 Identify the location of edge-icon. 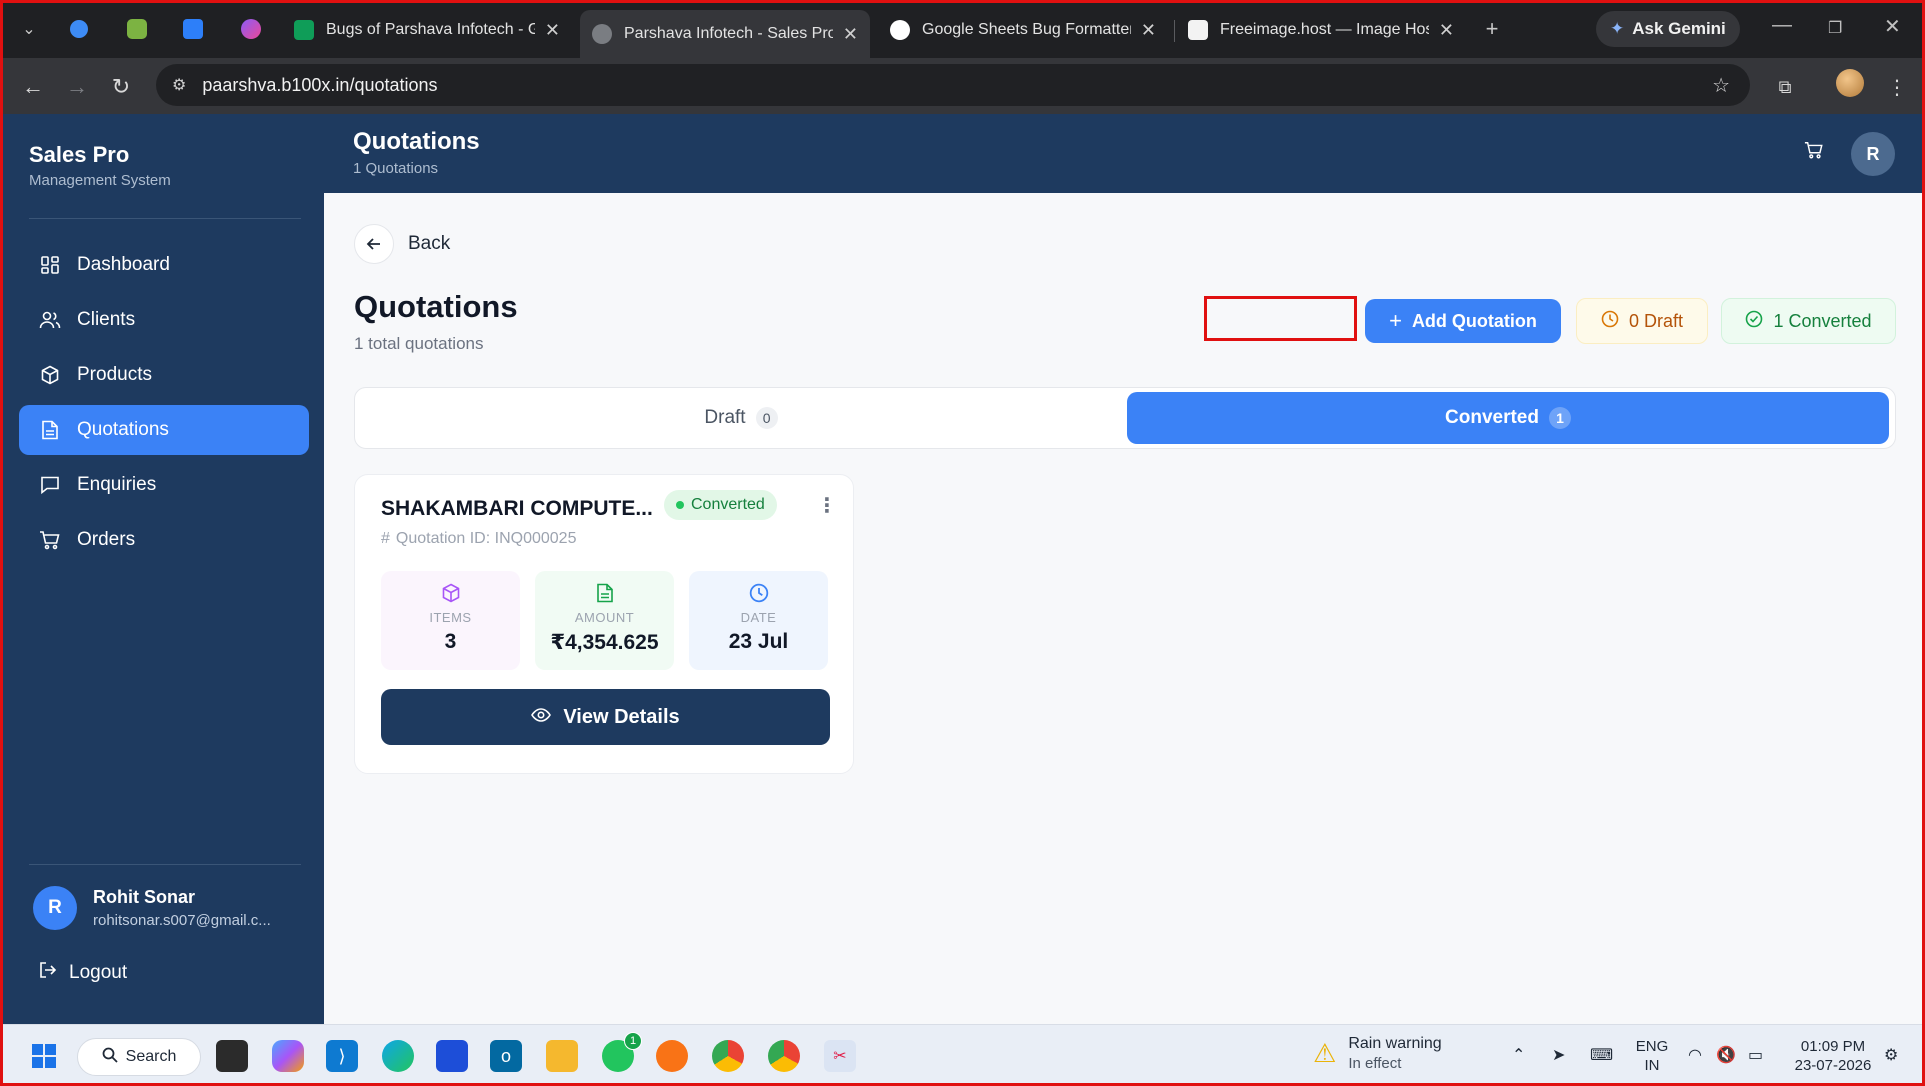
(398, 1056).